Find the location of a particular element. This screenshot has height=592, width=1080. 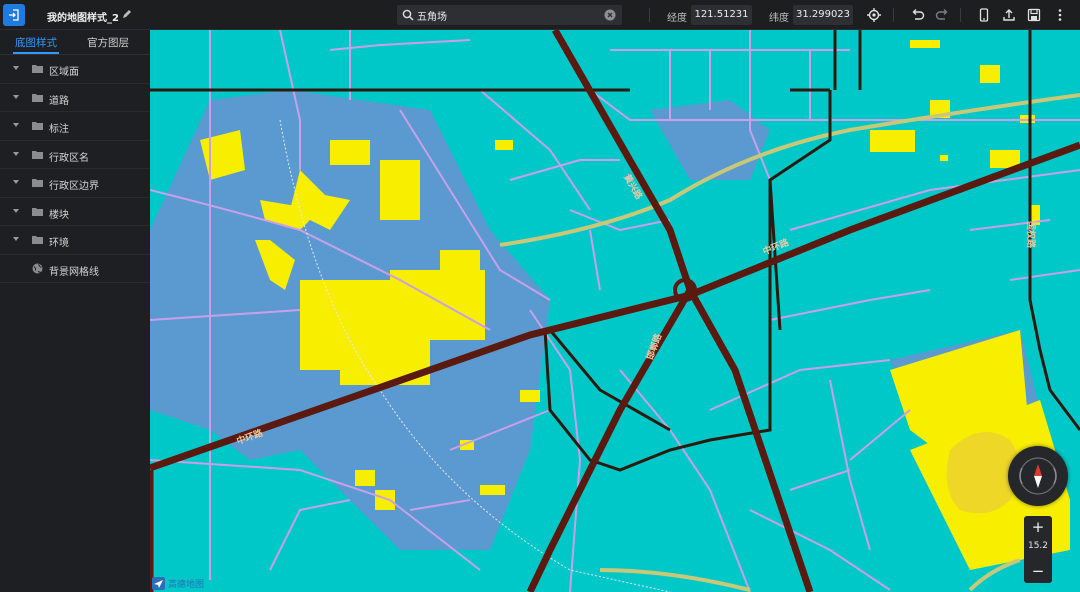

layer-item-background-grid: 背景网格线 is located at coordinates (75, 269).